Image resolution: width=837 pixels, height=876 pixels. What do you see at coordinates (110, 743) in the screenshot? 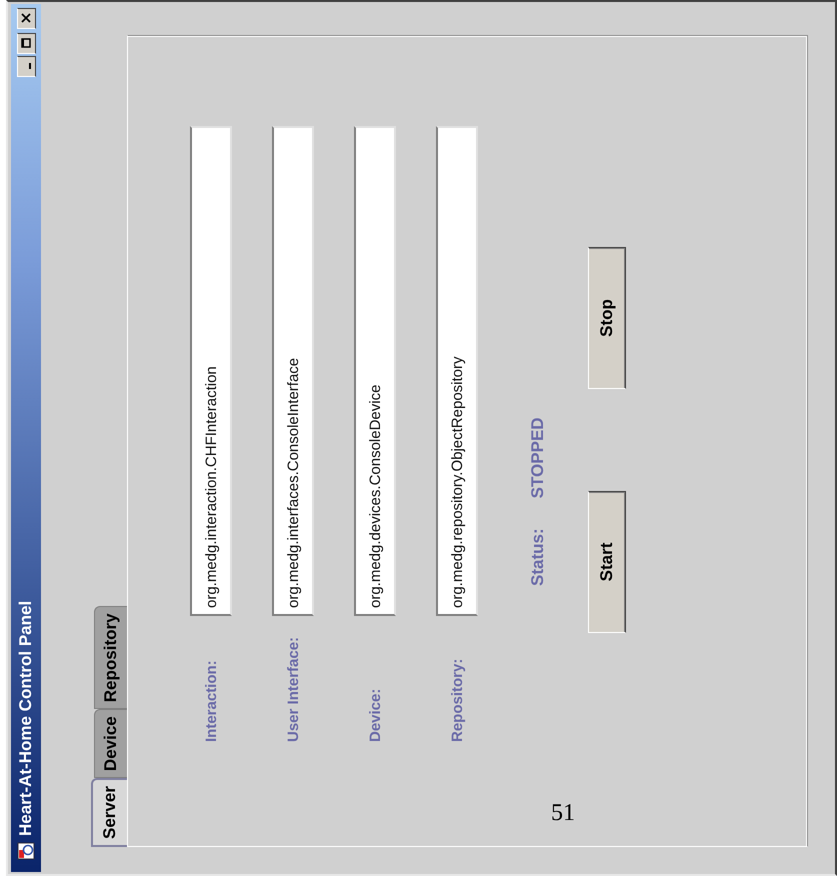
I see `tab: Device` at bounding box center [110, 743].